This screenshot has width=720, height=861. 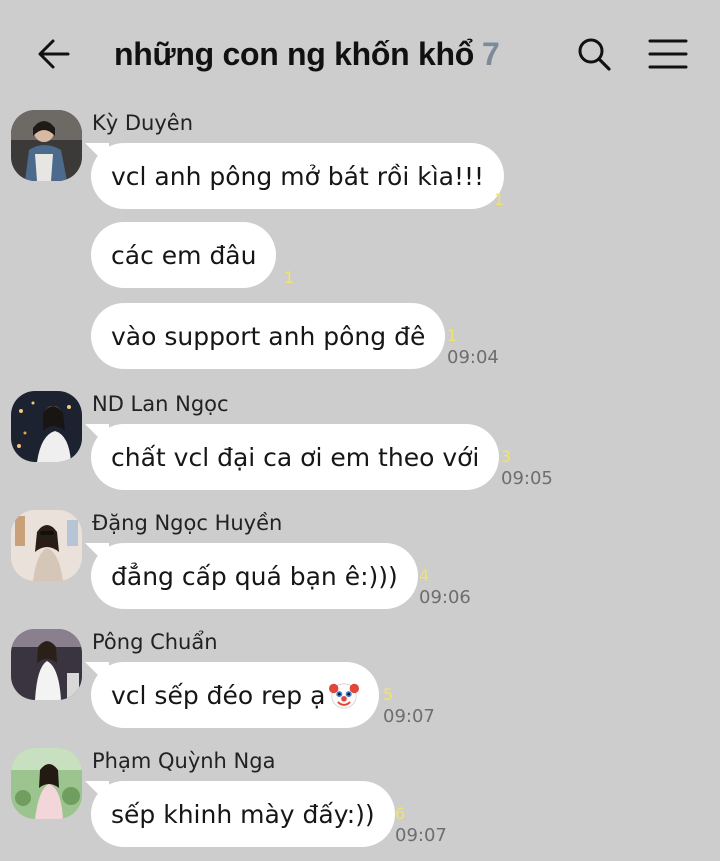 What do you see at coordinates (218, 695) in the screenshot?
I see `message-text: vcl sếp đéo rep ạ` at bounding box center [218, 695].